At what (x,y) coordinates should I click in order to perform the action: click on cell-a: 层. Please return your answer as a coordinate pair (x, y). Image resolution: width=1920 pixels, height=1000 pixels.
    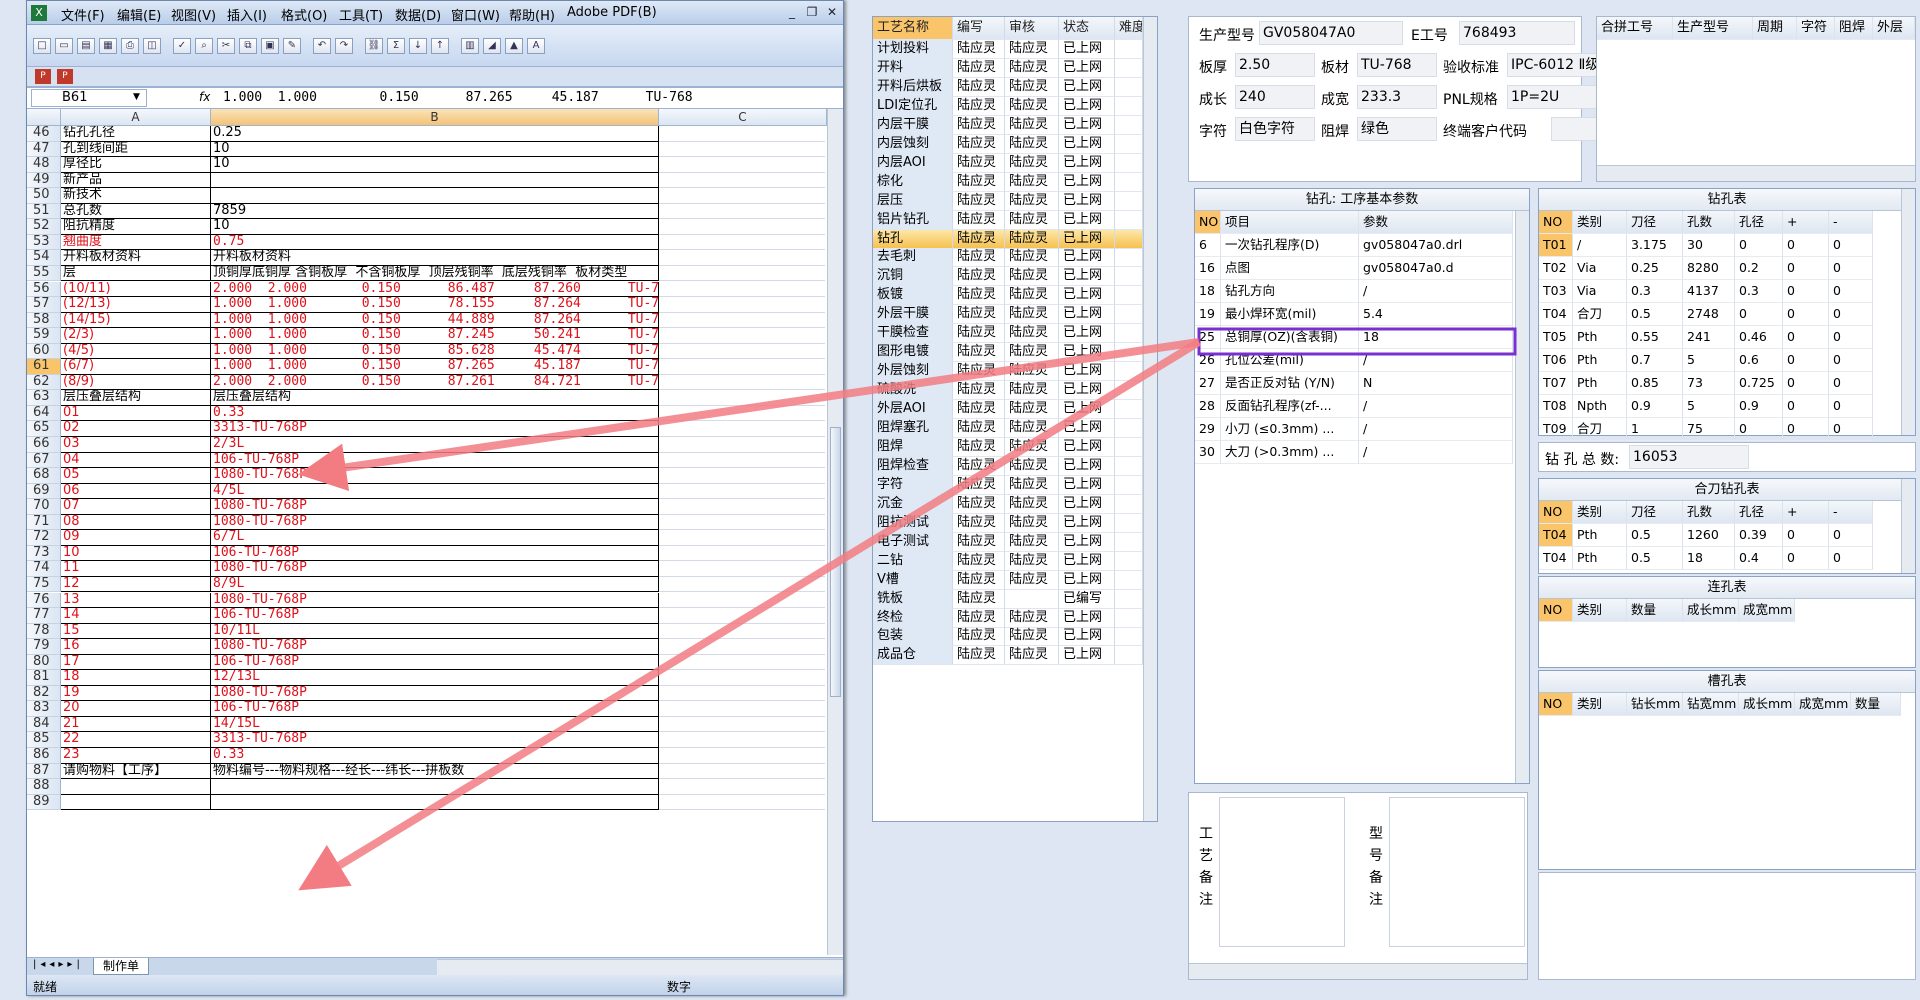
    Looking at the image, I should click on (136, 273).